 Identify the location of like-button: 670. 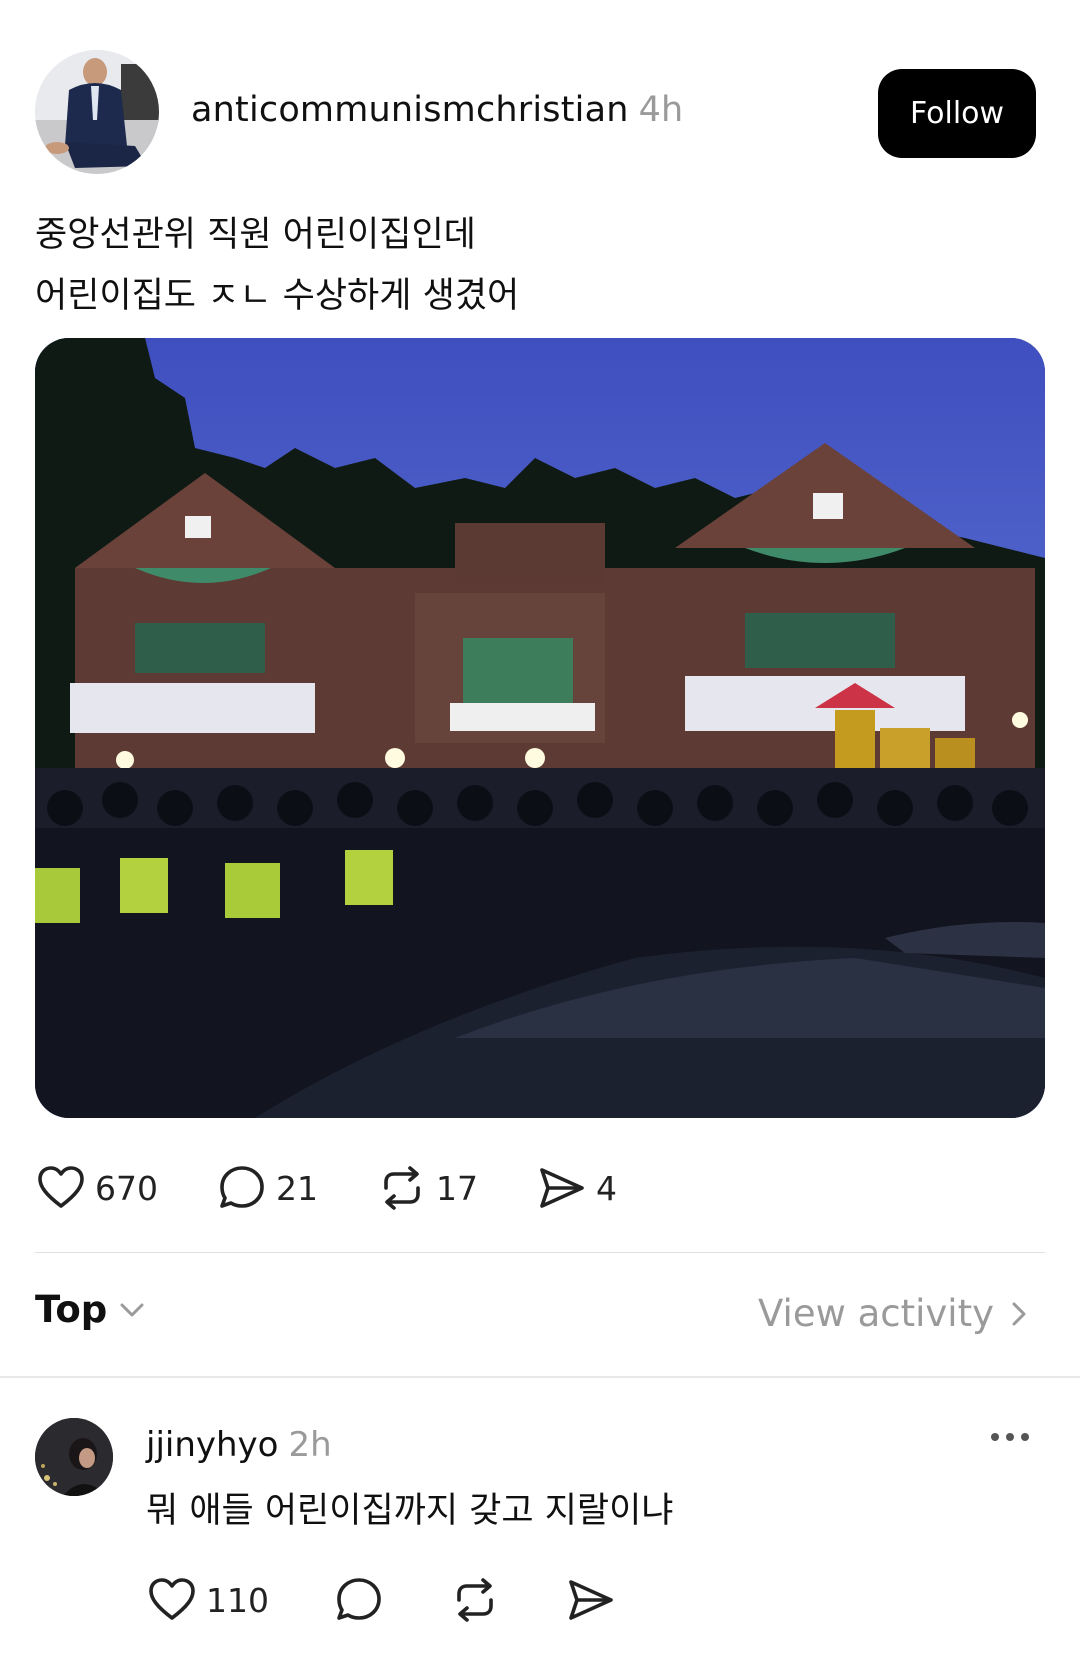
(96, 1188).